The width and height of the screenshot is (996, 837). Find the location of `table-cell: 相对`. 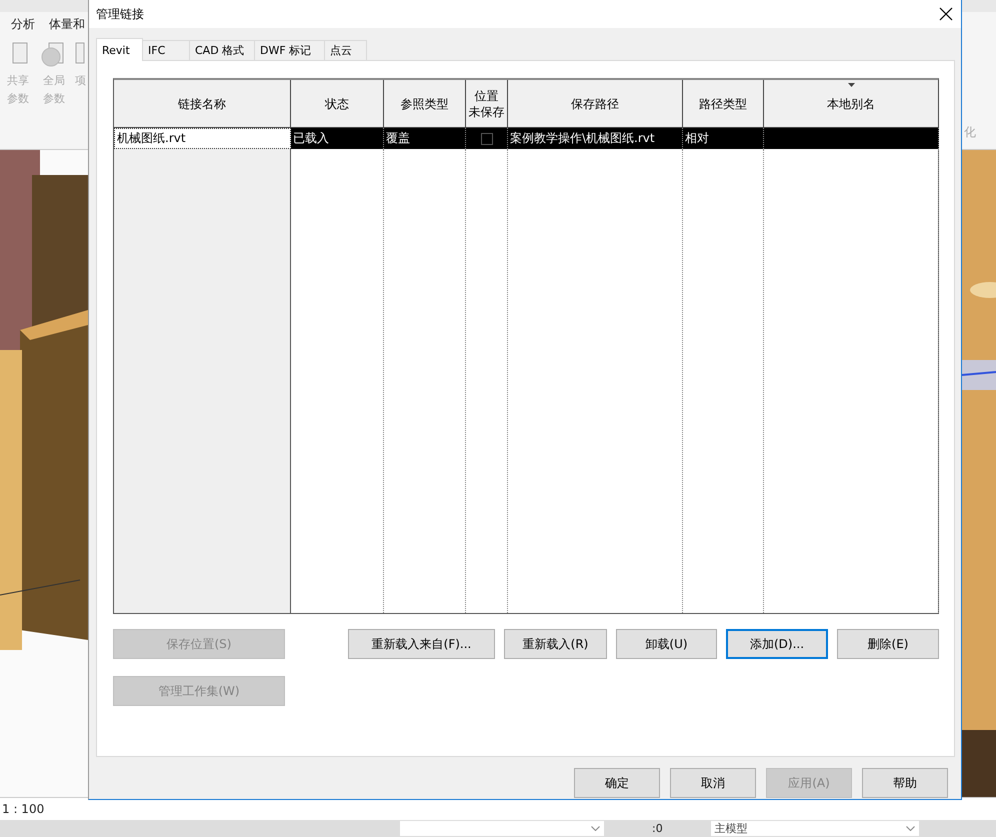

table-cell: 相对 is located at coordinates (723, 138).